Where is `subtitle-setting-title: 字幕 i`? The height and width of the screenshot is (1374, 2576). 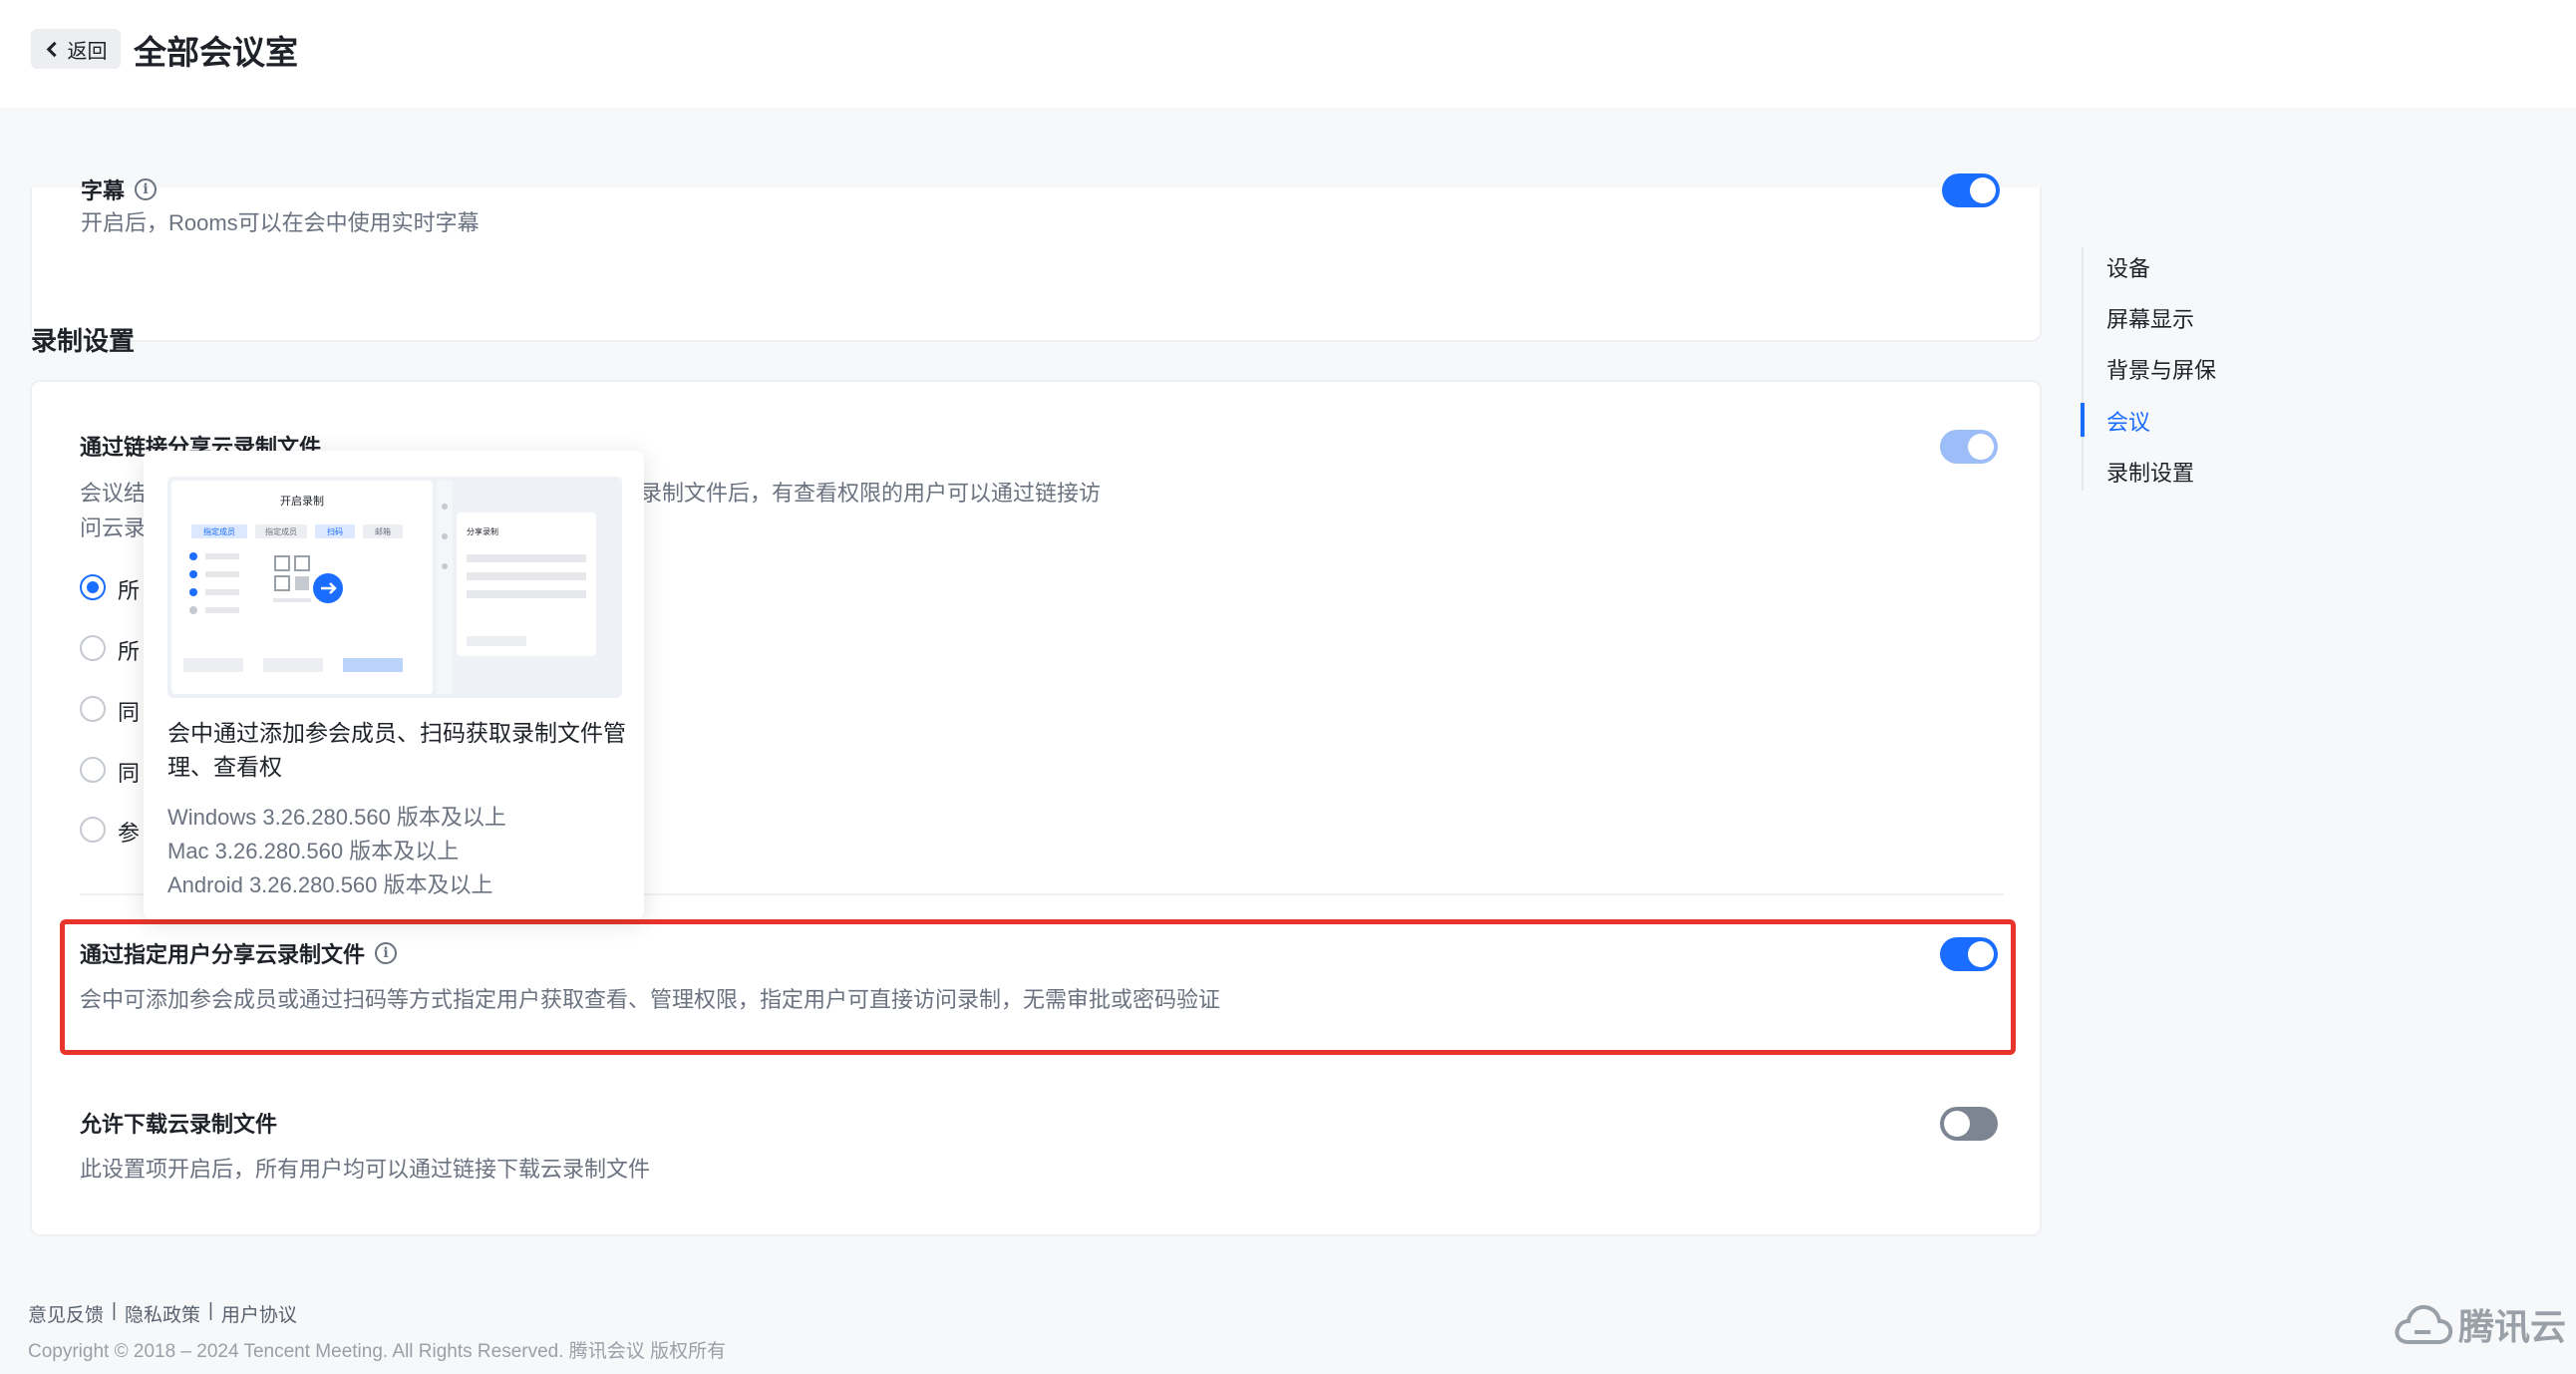
subtitle-setting-title: 字幕 i is located at coordinates (119, 189).